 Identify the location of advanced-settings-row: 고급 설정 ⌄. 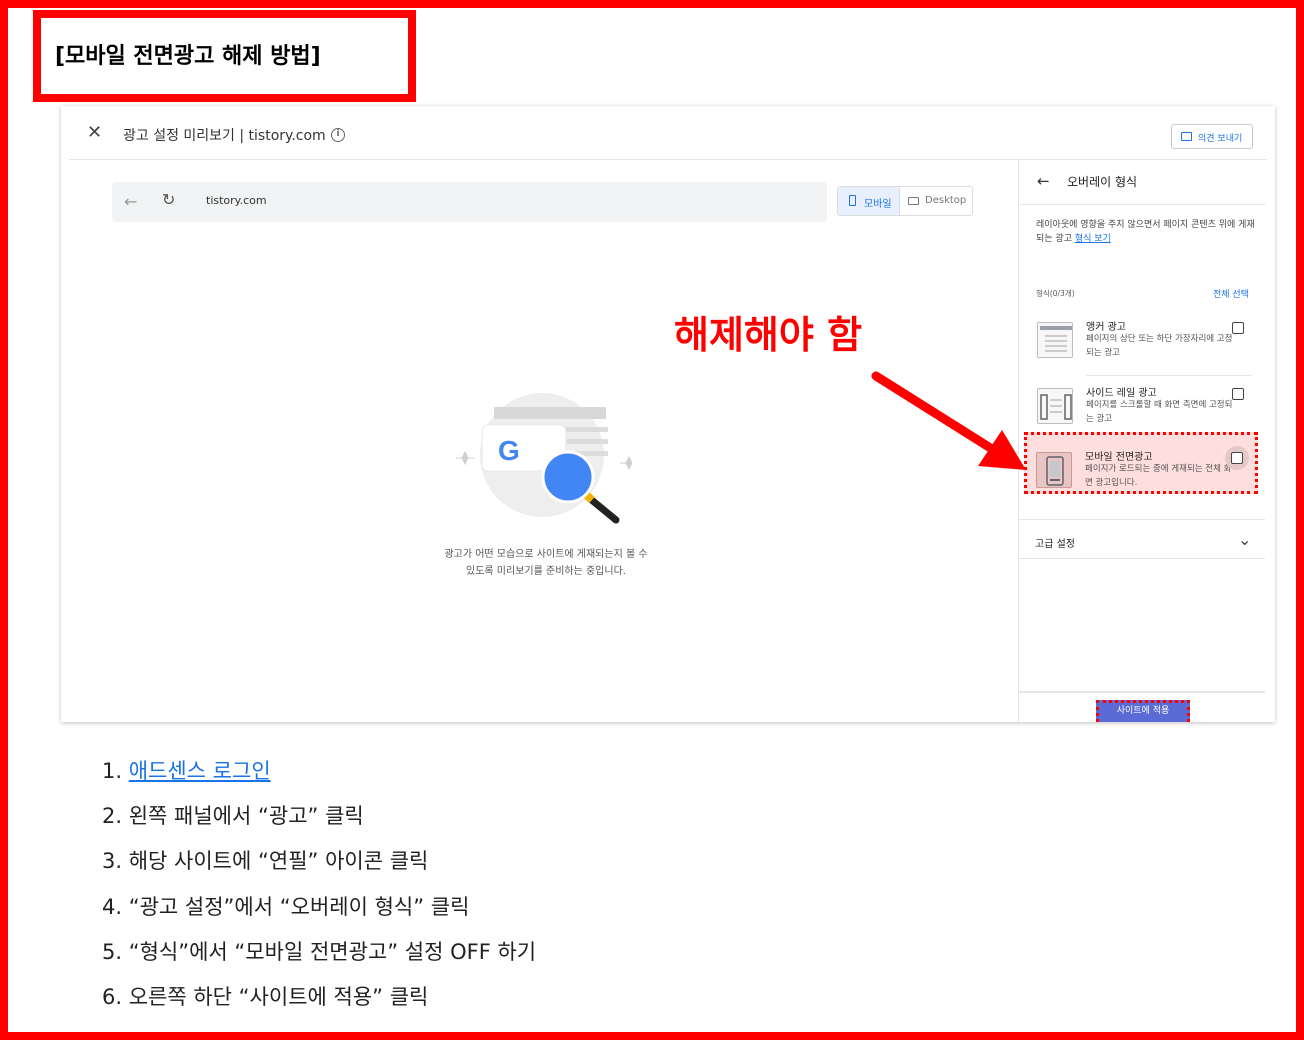
(1141, 542).